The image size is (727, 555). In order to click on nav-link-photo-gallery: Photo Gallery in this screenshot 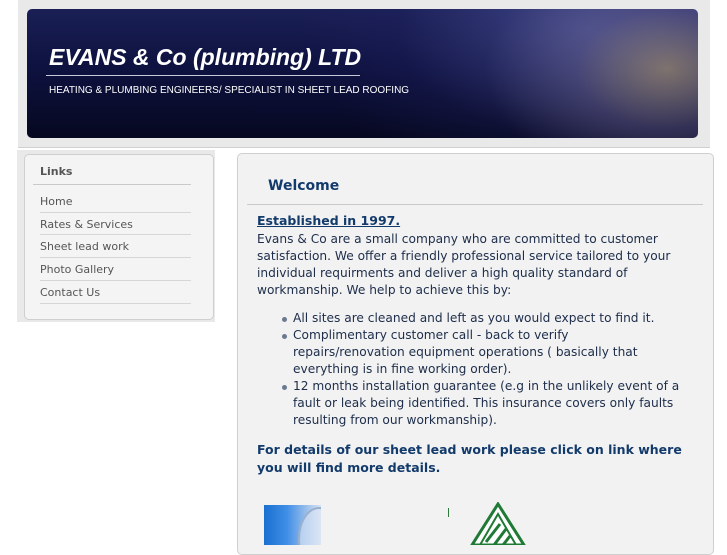, I will do `click(115, 270)`.